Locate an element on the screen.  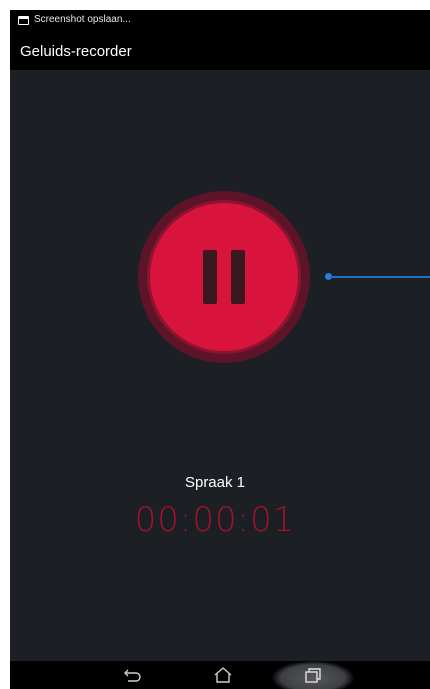
back-button is located at coordinates (133, 675).